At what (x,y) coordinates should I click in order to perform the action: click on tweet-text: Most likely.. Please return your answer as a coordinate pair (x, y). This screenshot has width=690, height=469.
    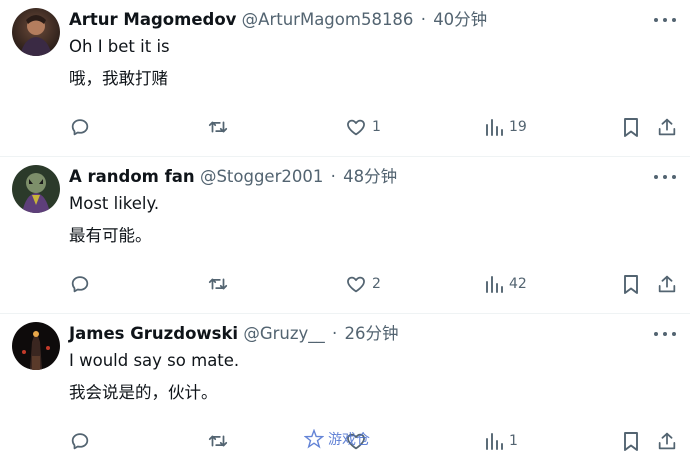
    Looking at the image, I should click on (114, 203).